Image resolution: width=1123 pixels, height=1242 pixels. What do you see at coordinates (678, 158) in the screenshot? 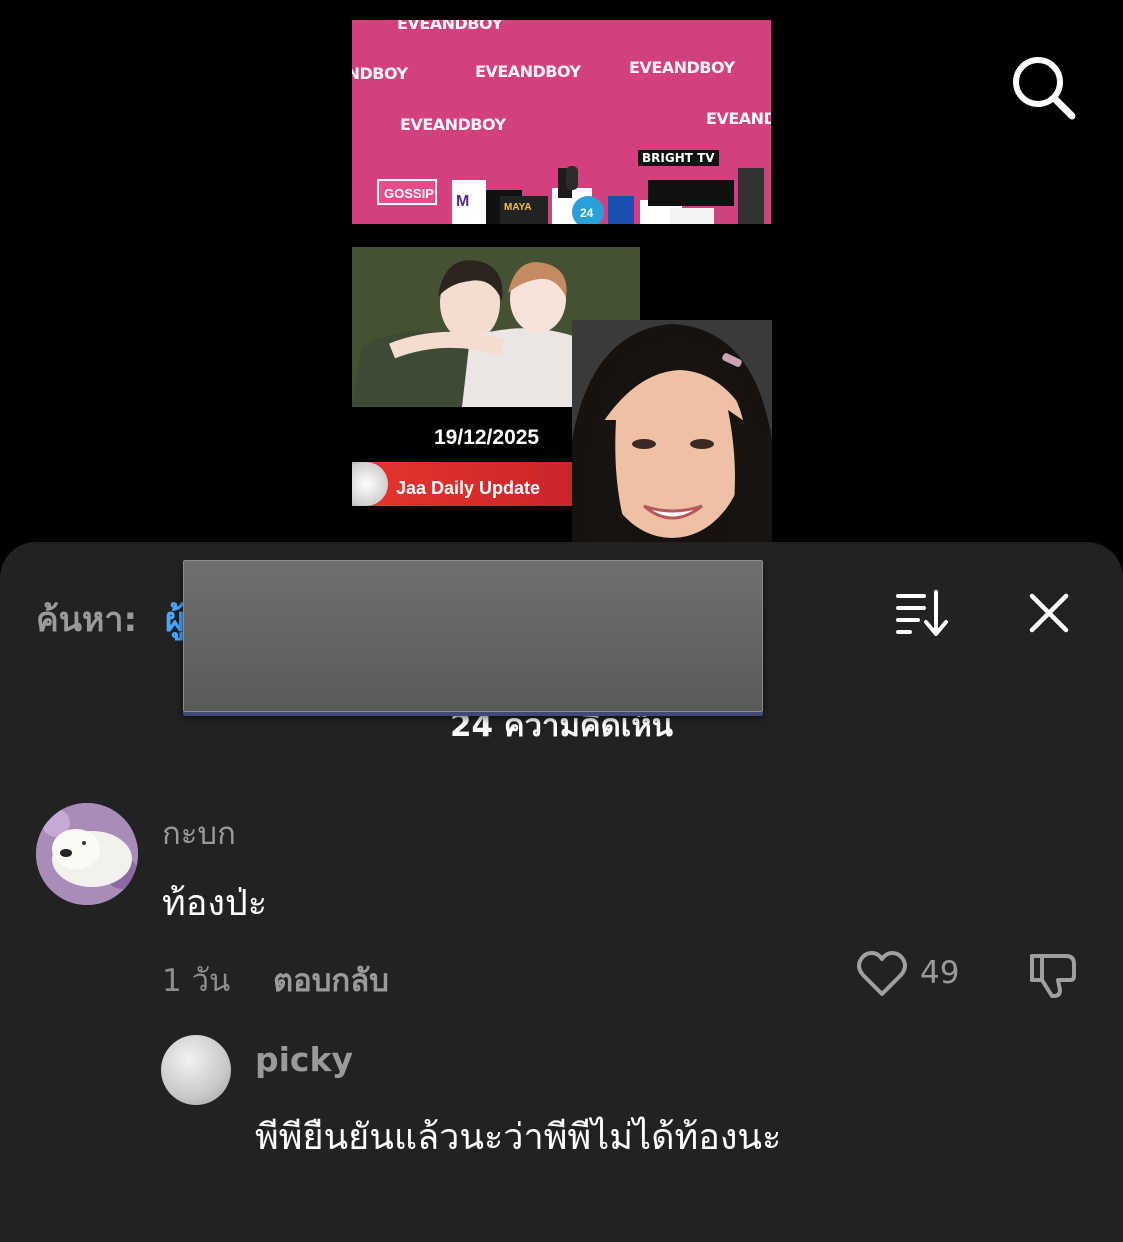
I see `brand-logo: BRIGHT TV` at bounding box center [678, 158].